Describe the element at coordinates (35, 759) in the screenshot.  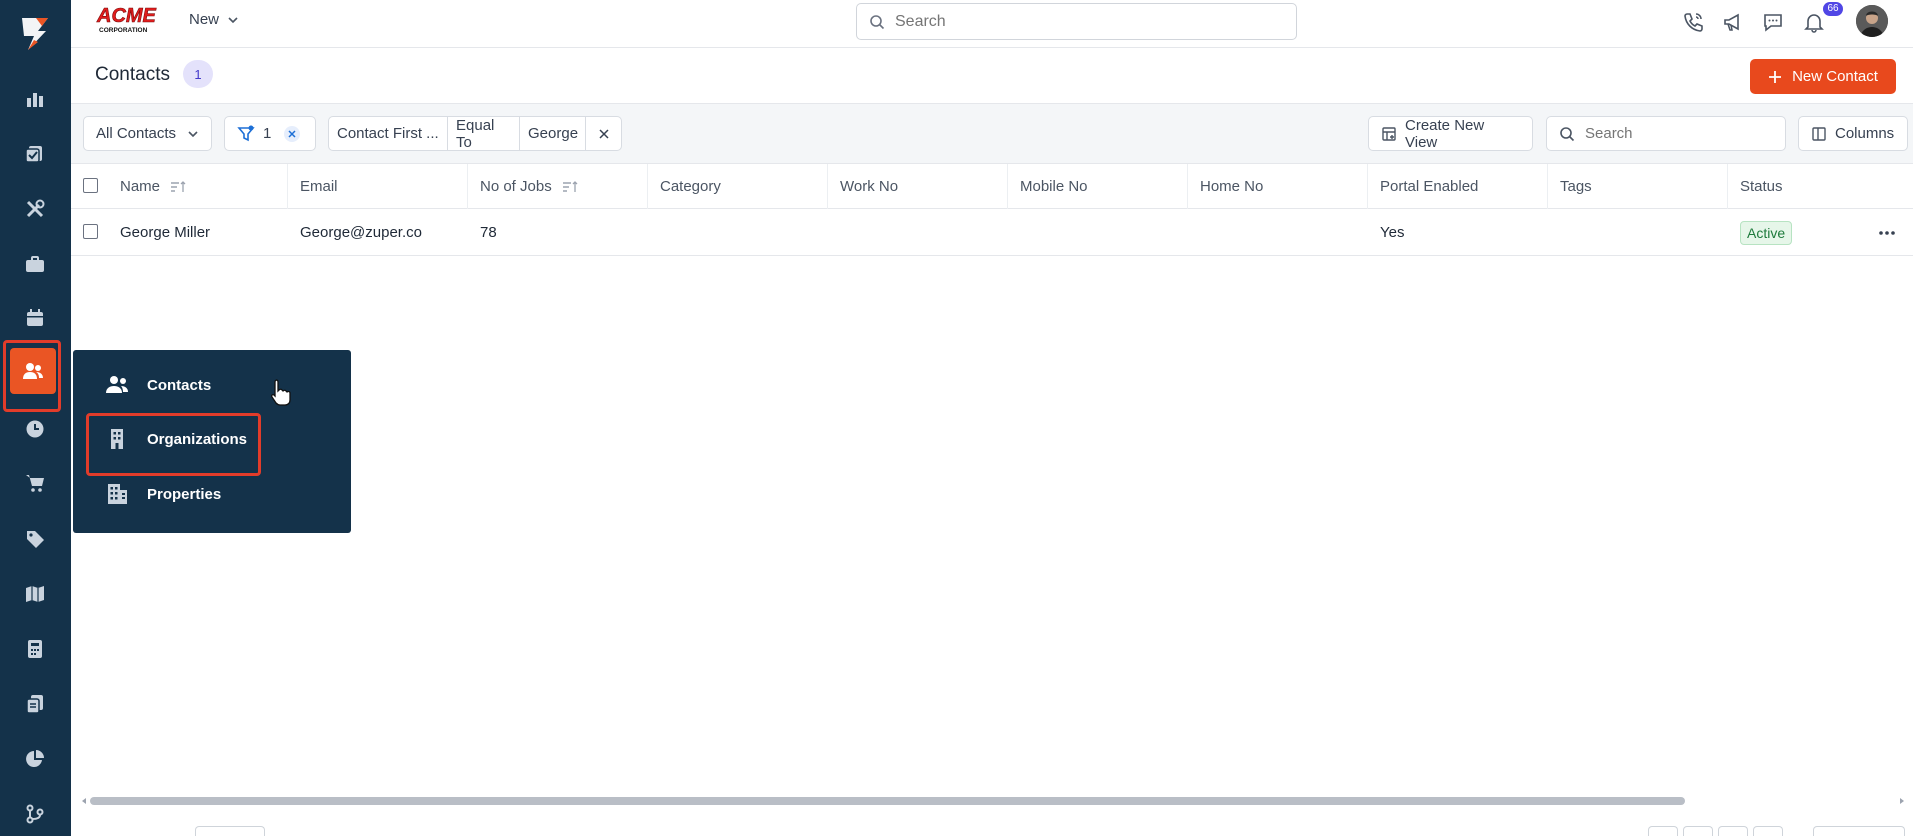
I see `reports-icon` at that location.